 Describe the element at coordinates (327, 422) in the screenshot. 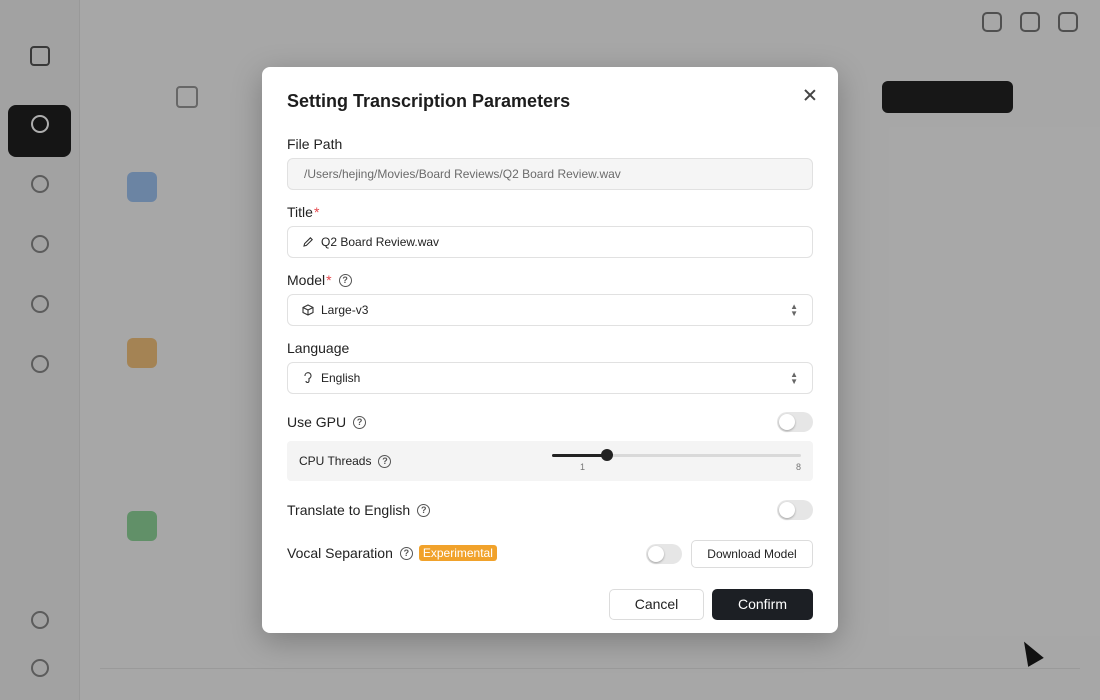

I see `use-gpu-label: Use GPU?` at that location.